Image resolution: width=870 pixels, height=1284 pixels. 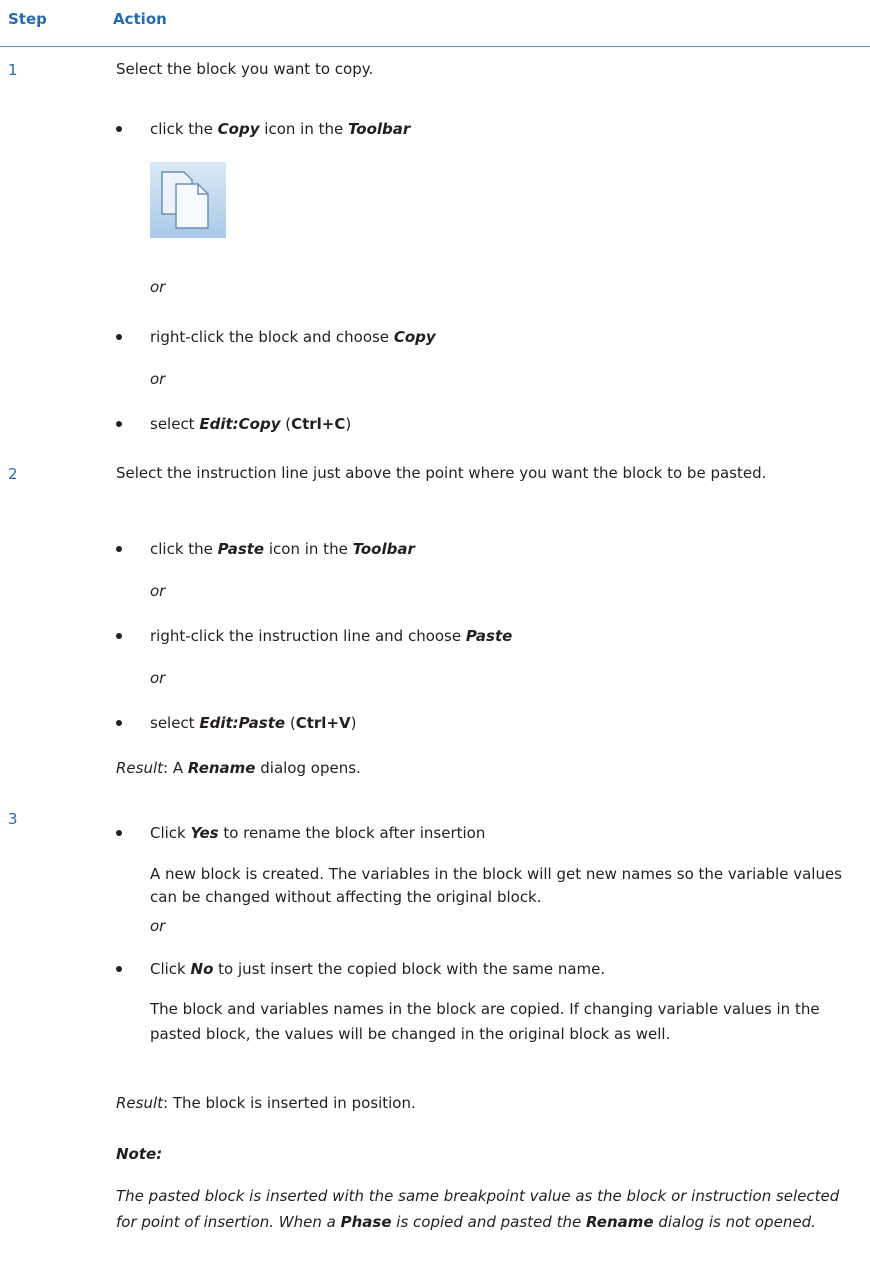 What do you see at coordinates (253, 723) in the screenshot?
I see `step2-bullet-menu: select Edit:Paste (Ctrl+V)` at bounding box center [253, 723].